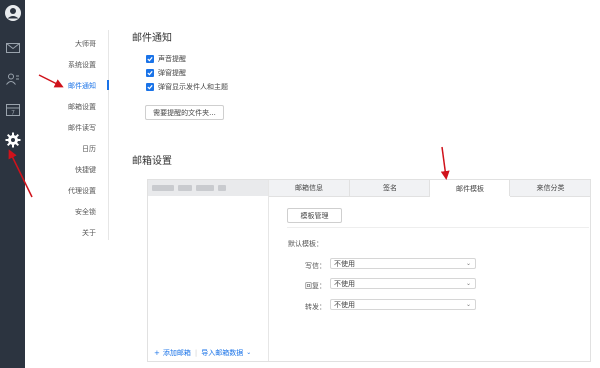 The width and height of the screenshot is (600, 368). Describe the element at coordinates (314, 215) in the screenshot. I see `template-manage-button: 模板管理` at that location.